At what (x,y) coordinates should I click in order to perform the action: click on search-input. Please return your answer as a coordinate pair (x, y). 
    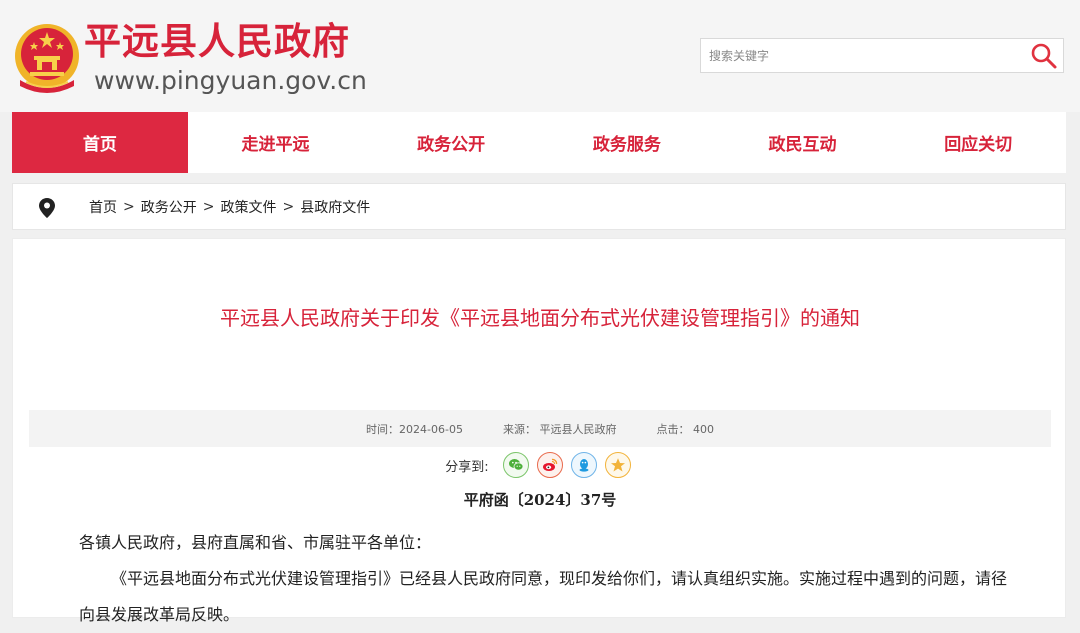
    Looking at the image, I should click on (861, 55).